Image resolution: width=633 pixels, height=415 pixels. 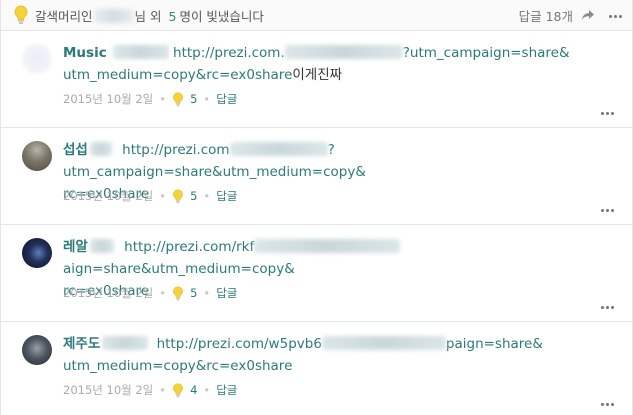 I want to click on likers-middle: 님 외, so click(x=148, y=16).